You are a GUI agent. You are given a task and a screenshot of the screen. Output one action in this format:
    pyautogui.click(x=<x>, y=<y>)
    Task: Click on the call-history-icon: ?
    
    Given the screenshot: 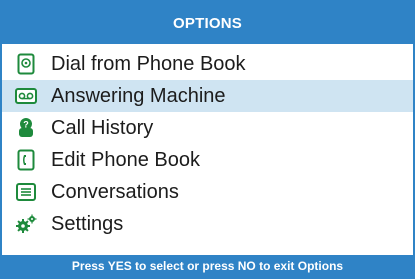 What is the action you would take?
    pyautogui.click(x=26, y=128)
    